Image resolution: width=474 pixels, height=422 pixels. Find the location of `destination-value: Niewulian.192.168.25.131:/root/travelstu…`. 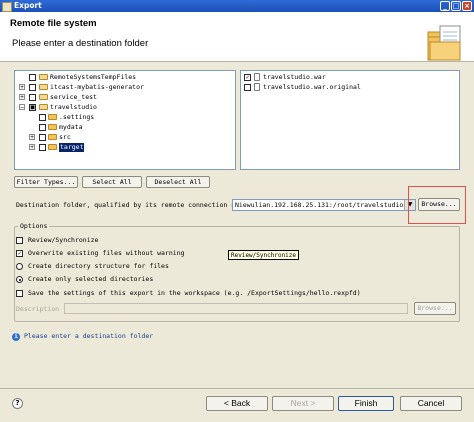

destination-value: Niewulian.192.168.25.131:/root/travelstu… is located at coordinates (319, 205).